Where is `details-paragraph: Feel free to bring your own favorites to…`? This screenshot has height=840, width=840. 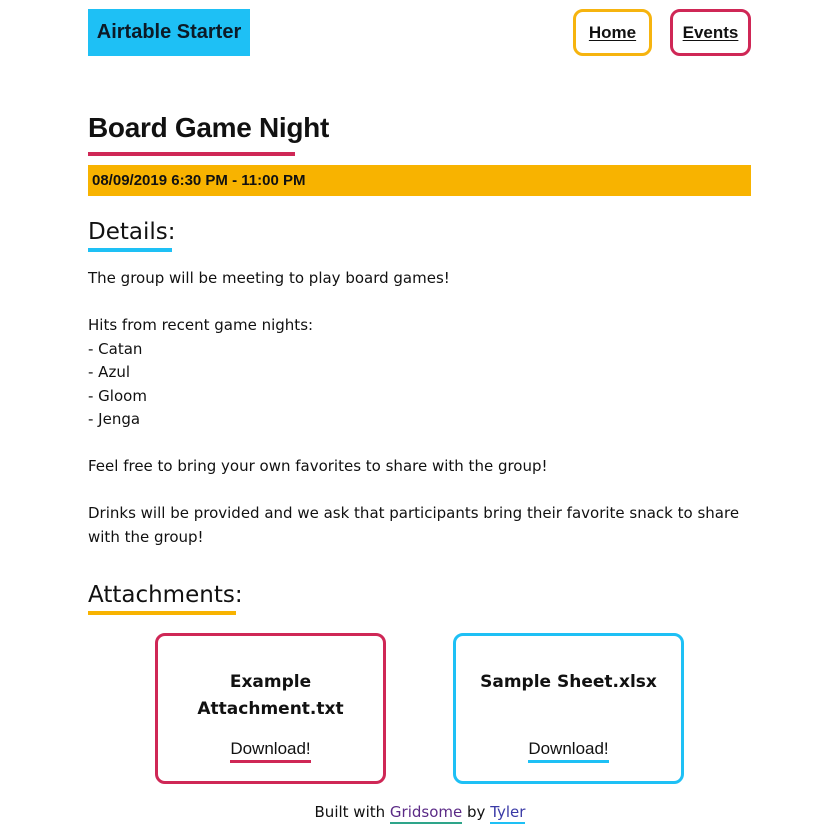
details-paragraph: Feel free to bring your own favorites to… is located at coordinates (318, 466).